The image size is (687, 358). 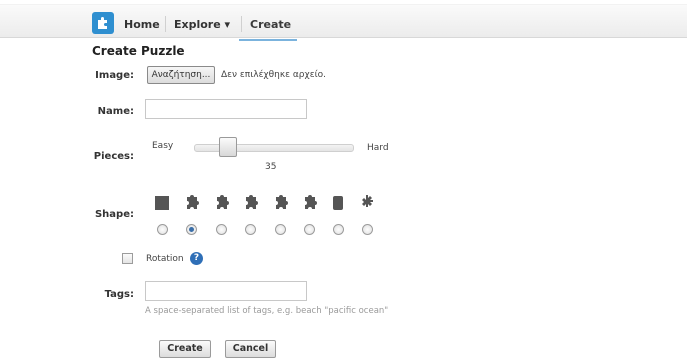 I want to click on file-status-text: Δεν επιλέχθηκε αρχείο., so click(x=273, y=75).